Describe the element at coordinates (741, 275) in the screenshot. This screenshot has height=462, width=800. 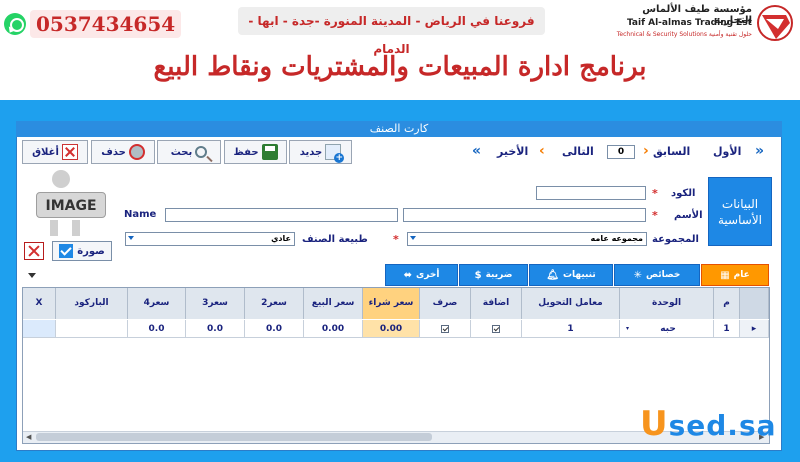
I see `tab-general-label: عام` at that location.